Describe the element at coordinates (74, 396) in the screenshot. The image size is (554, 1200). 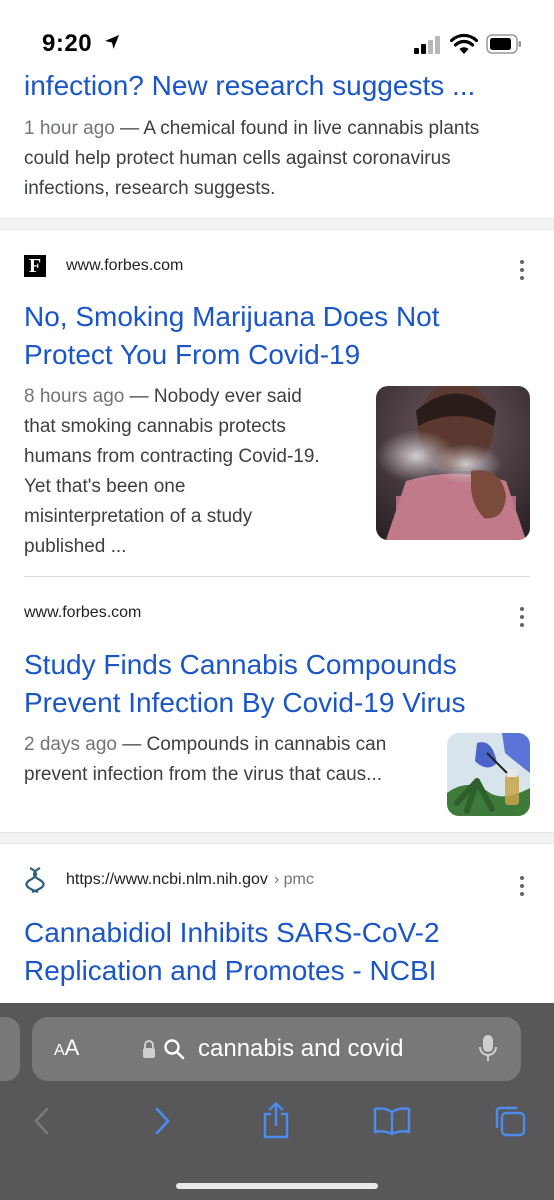
I see `result-date: 8 hours ago` at that location.